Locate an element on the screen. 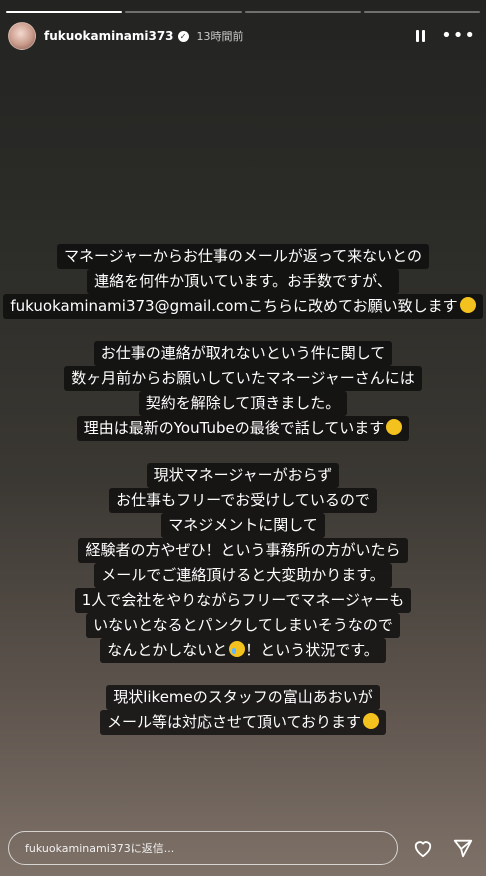 This screenshot has height=876, width=486. text-line: いないとなるとパンクしてしまいそうなので is located at coordinates (243, 625).